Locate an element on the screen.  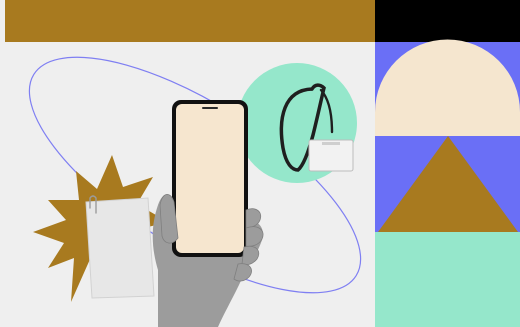
smartphone-icon is located at coordinates (210, 178).